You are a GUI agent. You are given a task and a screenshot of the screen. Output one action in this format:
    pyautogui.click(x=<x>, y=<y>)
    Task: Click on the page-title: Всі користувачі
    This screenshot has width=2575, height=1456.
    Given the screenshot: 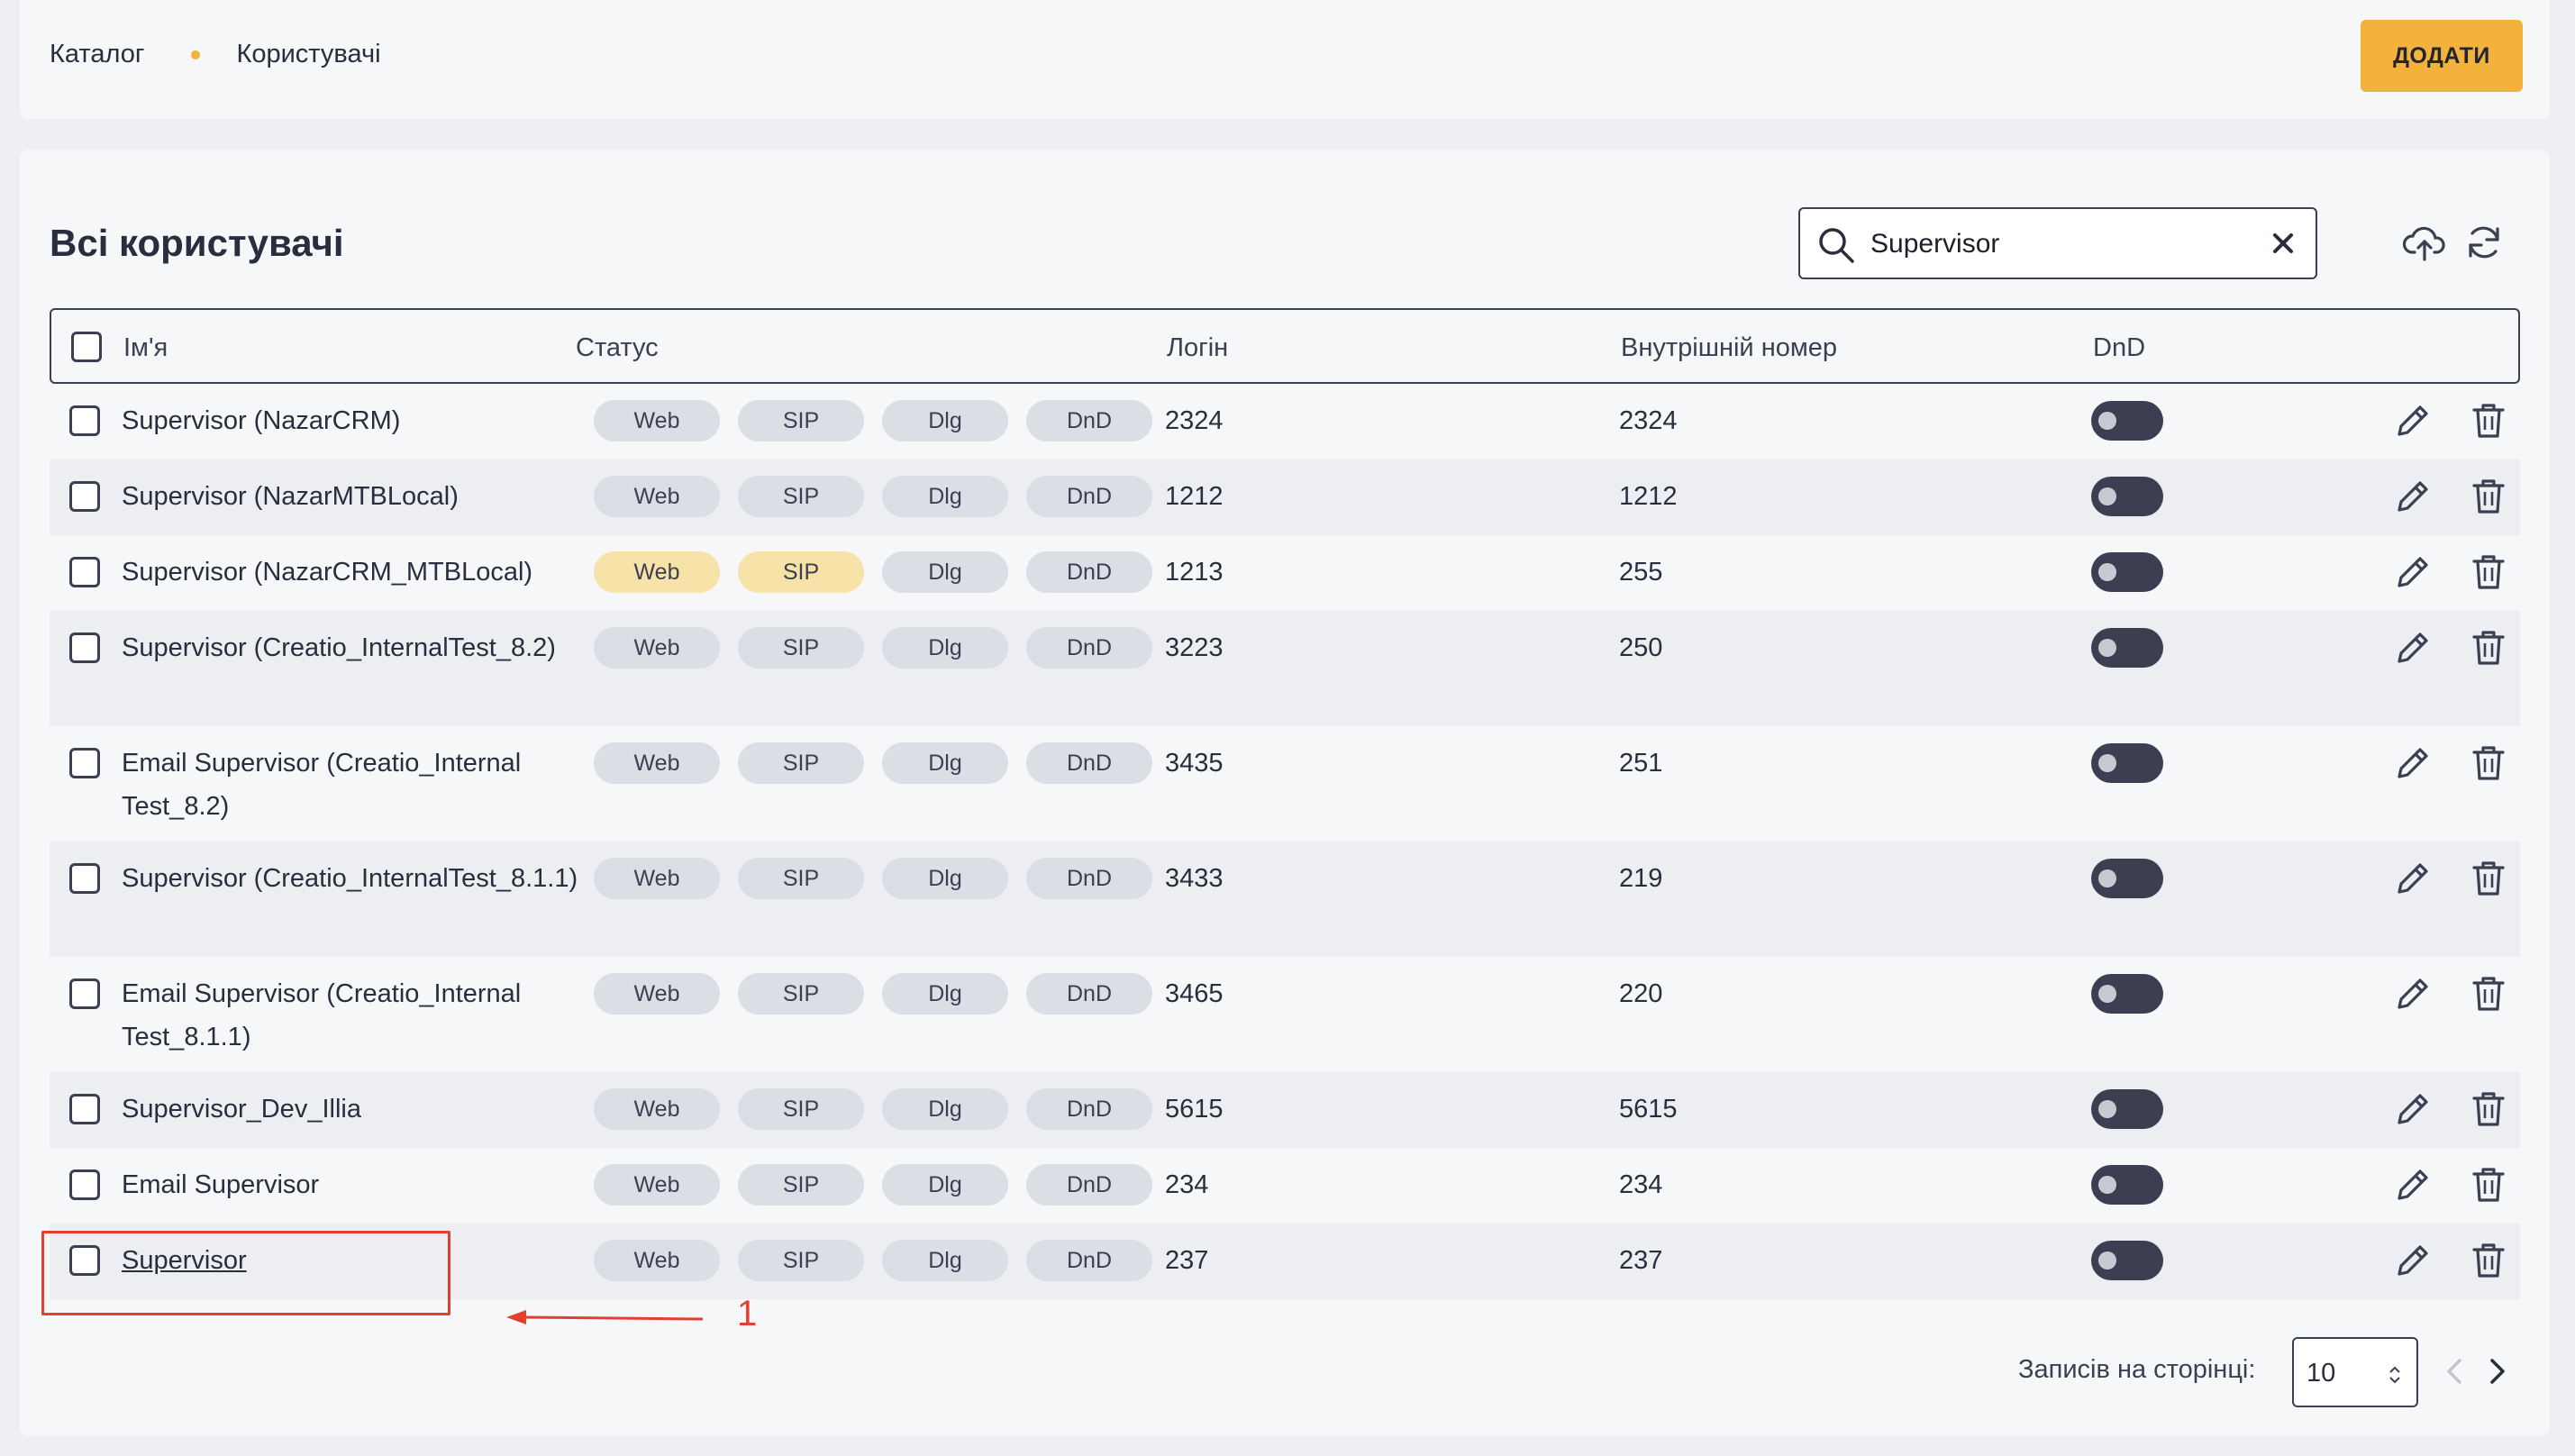 What is the action you would take?
    pyautogui.click(x=197, y=243)
    